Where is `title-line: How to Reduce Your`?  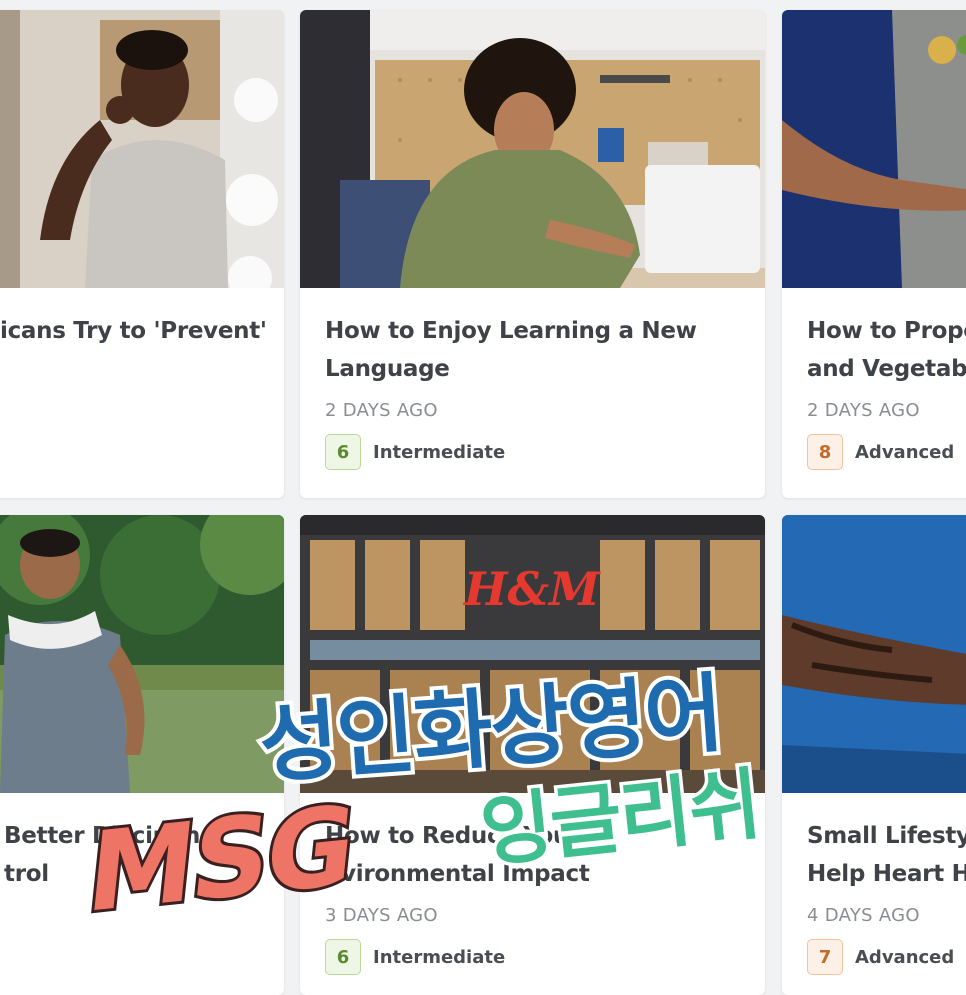 title-line: How to Reduce Your is located at coordinates (453, 836).